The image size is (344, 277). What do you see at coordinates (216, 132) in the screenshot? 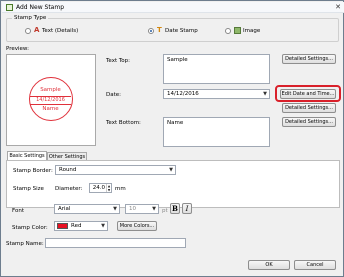
I see `text-bottom-input: Name` at bounding box center [216, 132].